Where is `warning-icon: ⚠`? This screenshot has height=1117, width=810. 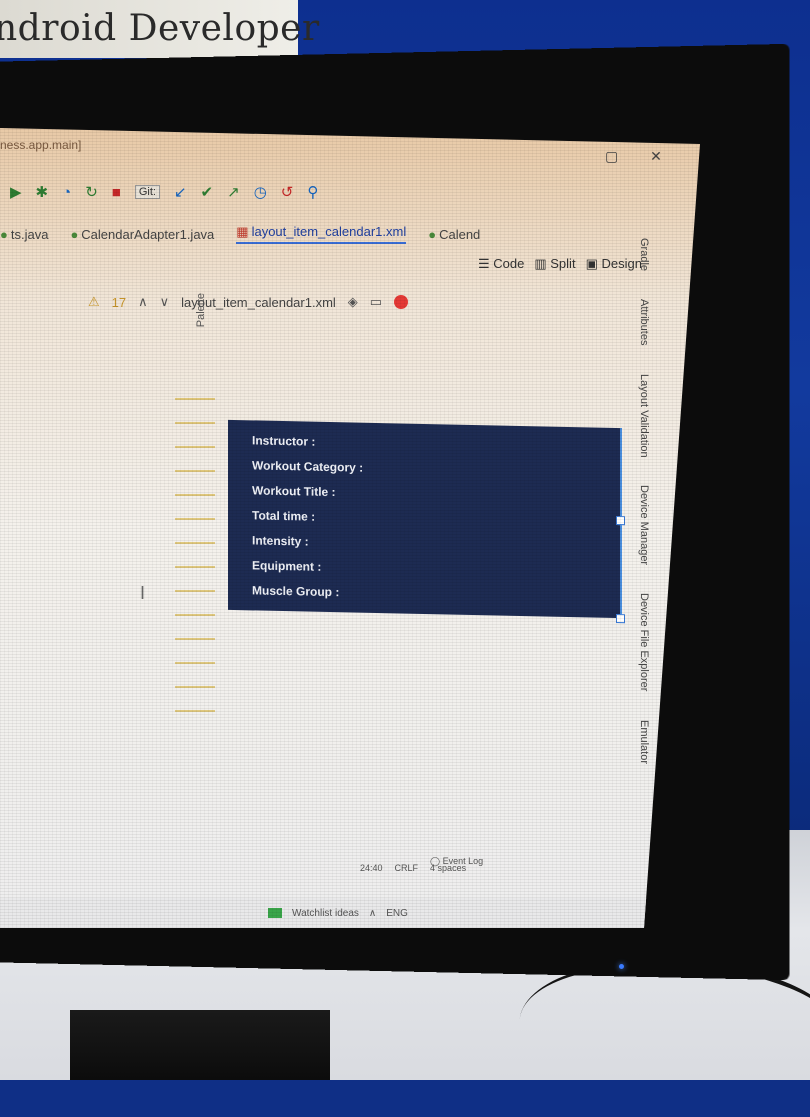
warning-icon: ⚠ is located at coordinates (94, 302).